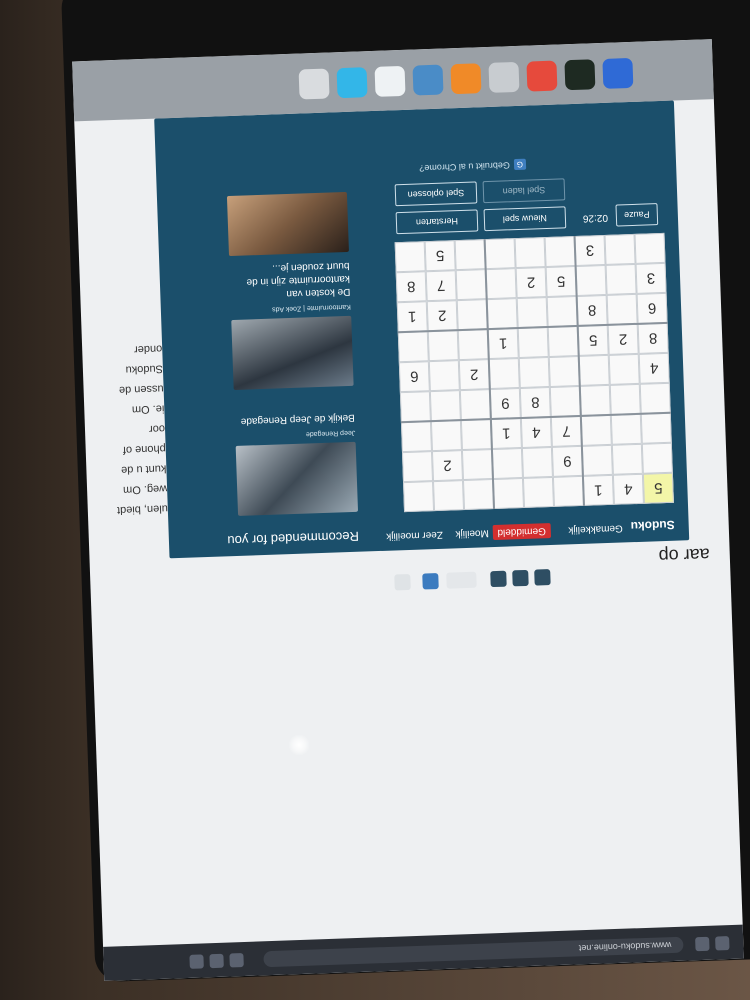 The image size is (750, 1000). Describe the element at coordinates (216, 961) in the screenshot. I see `bookmark-icon` at that location.